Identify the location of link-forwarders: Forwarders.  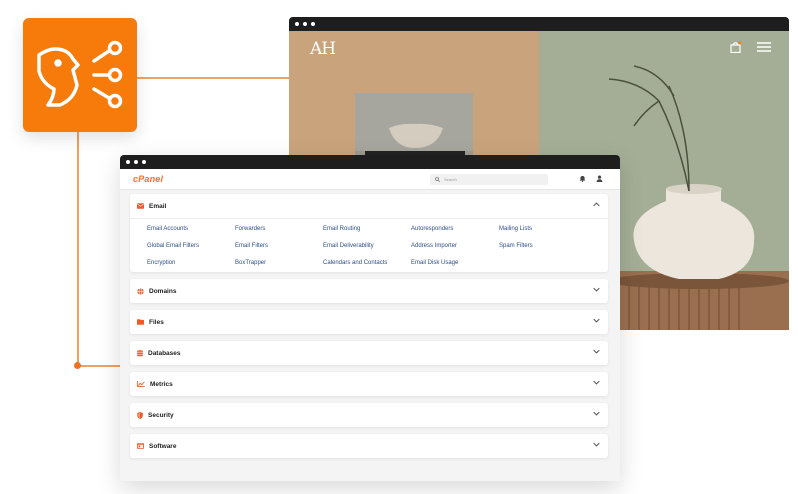
(279, 229).